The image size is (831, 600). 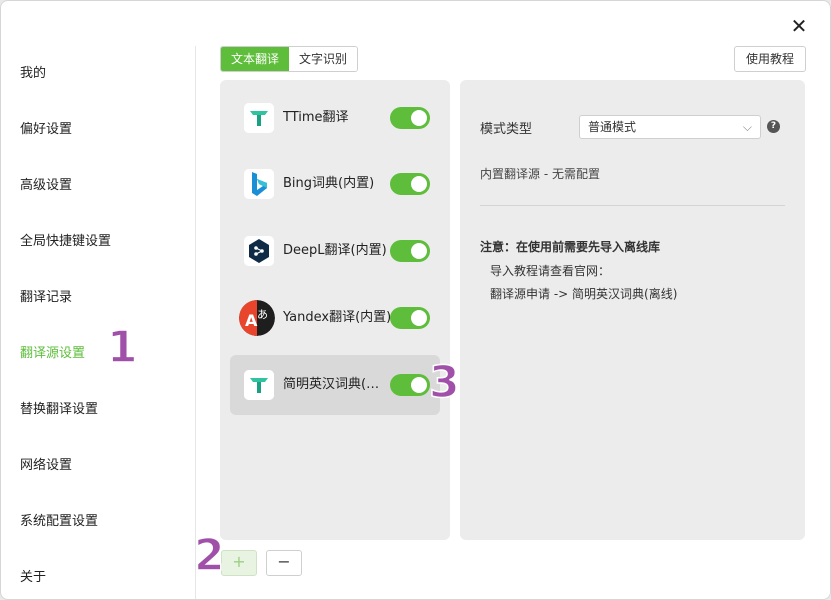 What do you see at coordinates (770, 59) in the screenshot?
I see `tutorial-button: 使用教程` at bounding box center [770, 59].